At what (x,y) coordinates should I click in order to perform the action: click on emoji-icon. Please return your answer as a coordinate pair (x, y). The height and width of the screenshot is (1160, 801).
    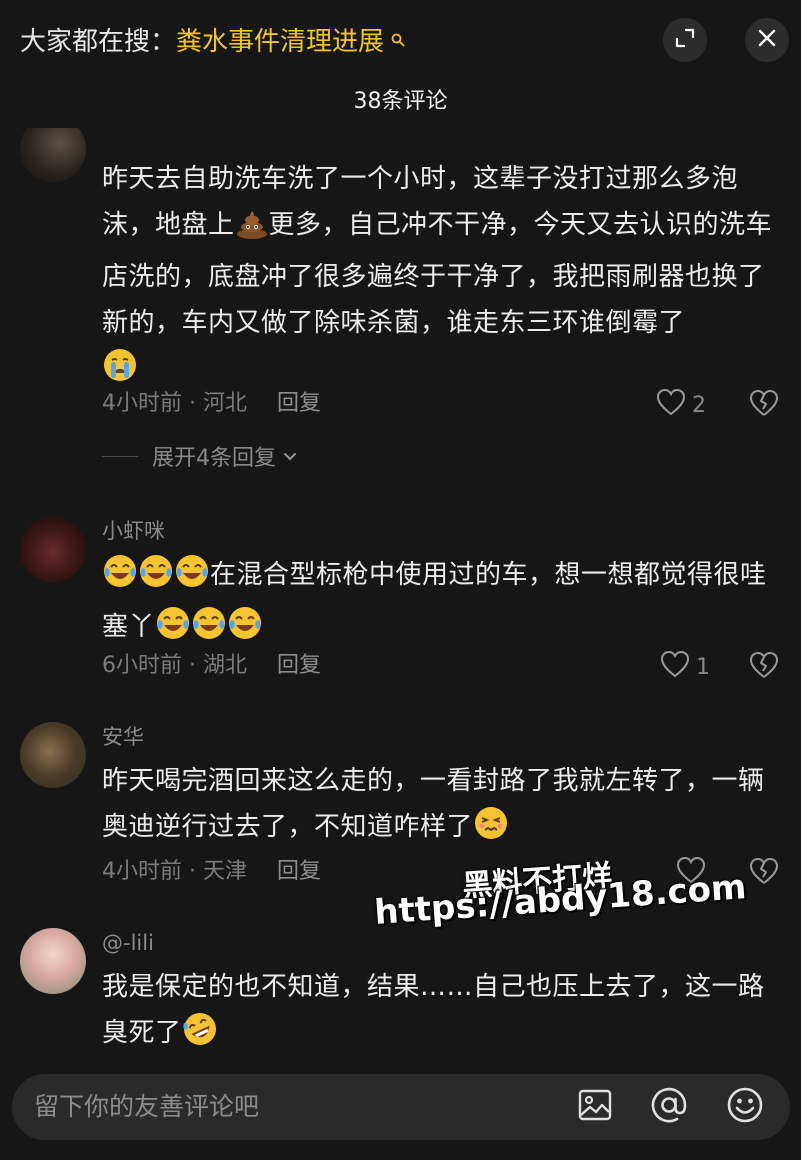
    Looking at the image, I should click on (745, 1107).